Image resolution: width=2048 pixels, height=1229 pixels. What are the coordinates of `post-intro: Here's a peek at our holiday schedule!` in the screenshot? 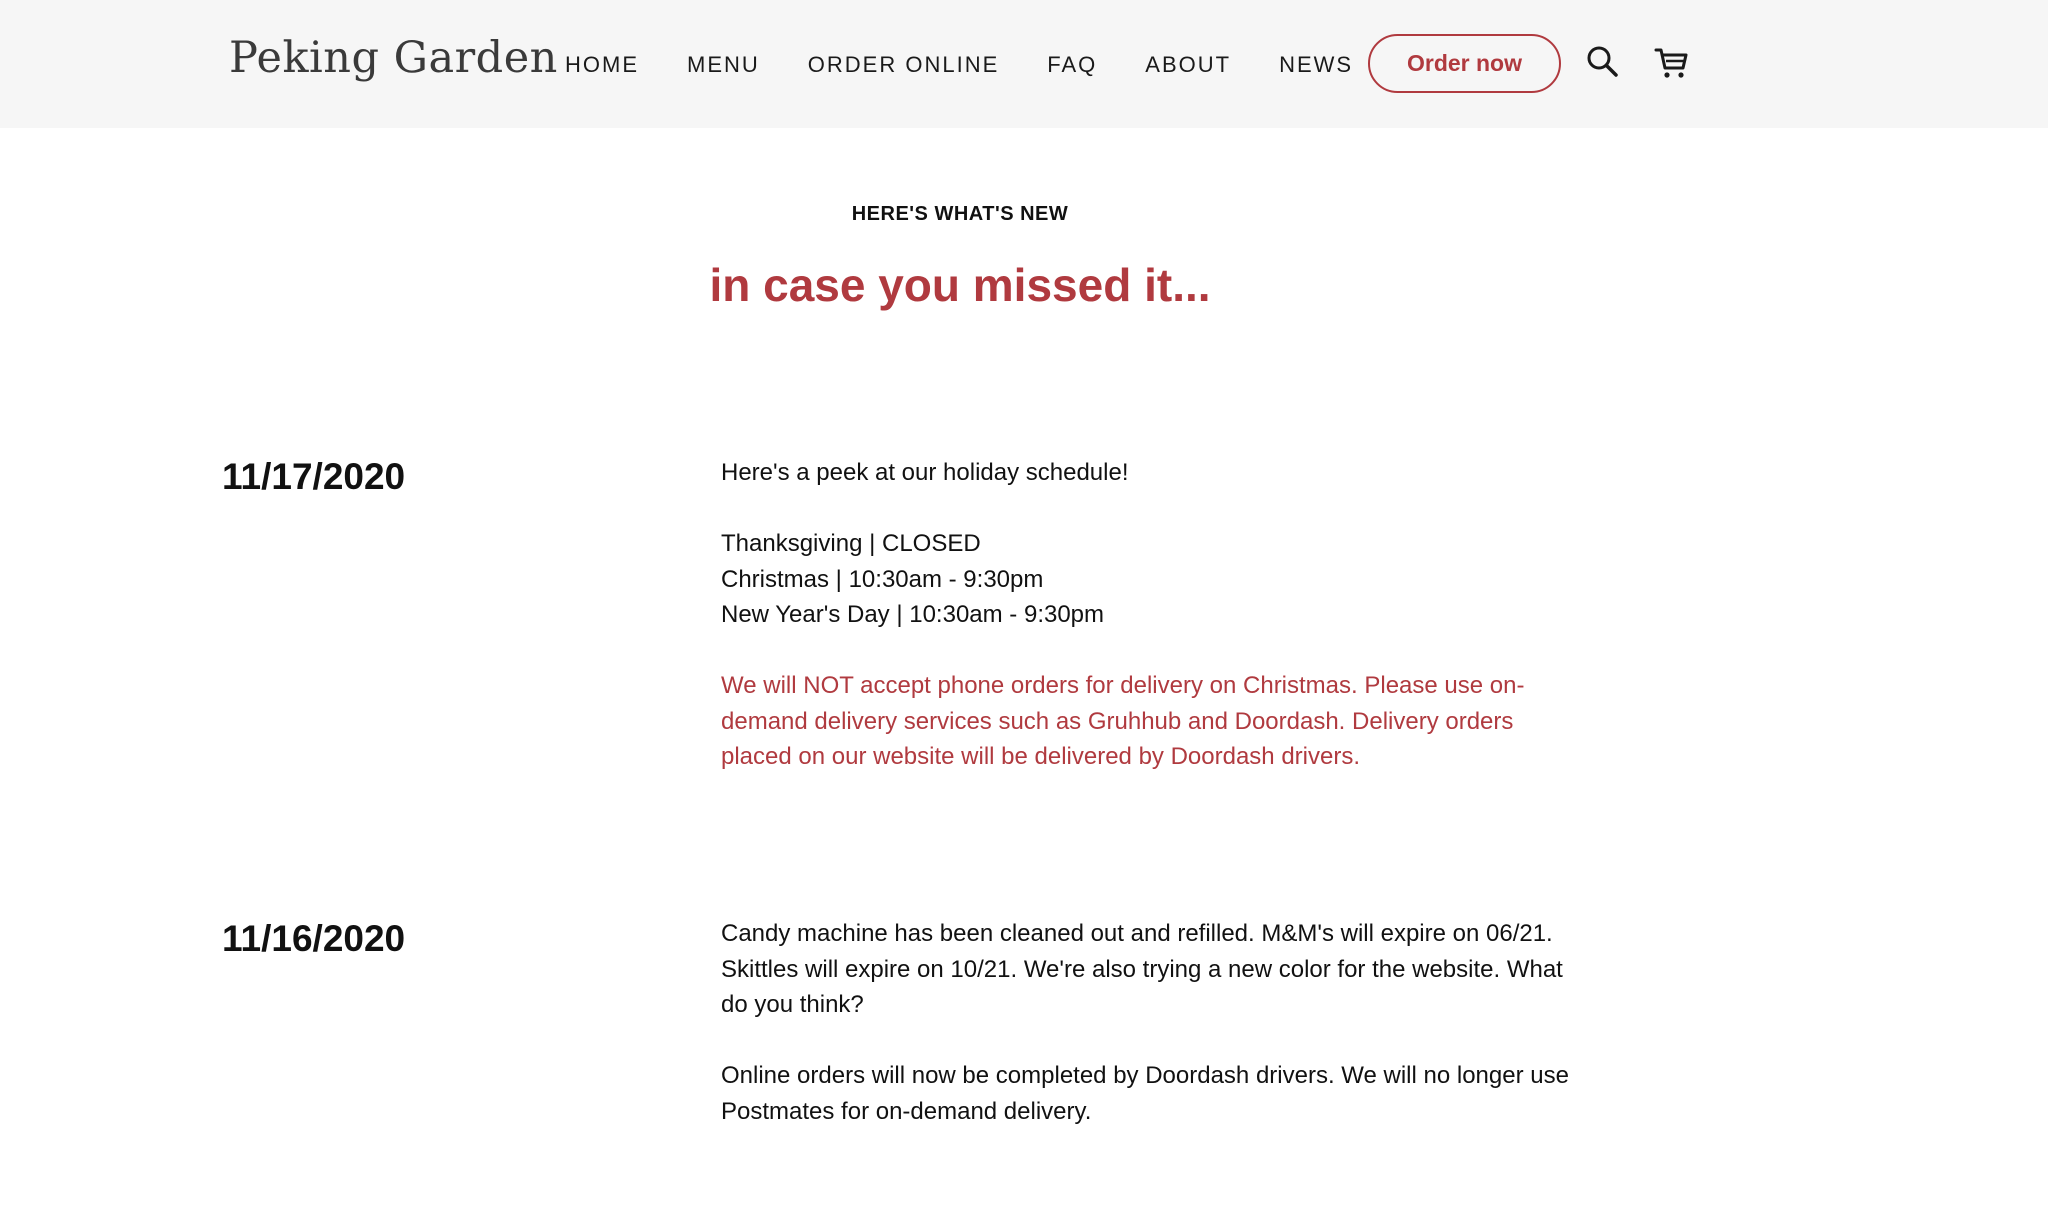 It's located at (925, 472).